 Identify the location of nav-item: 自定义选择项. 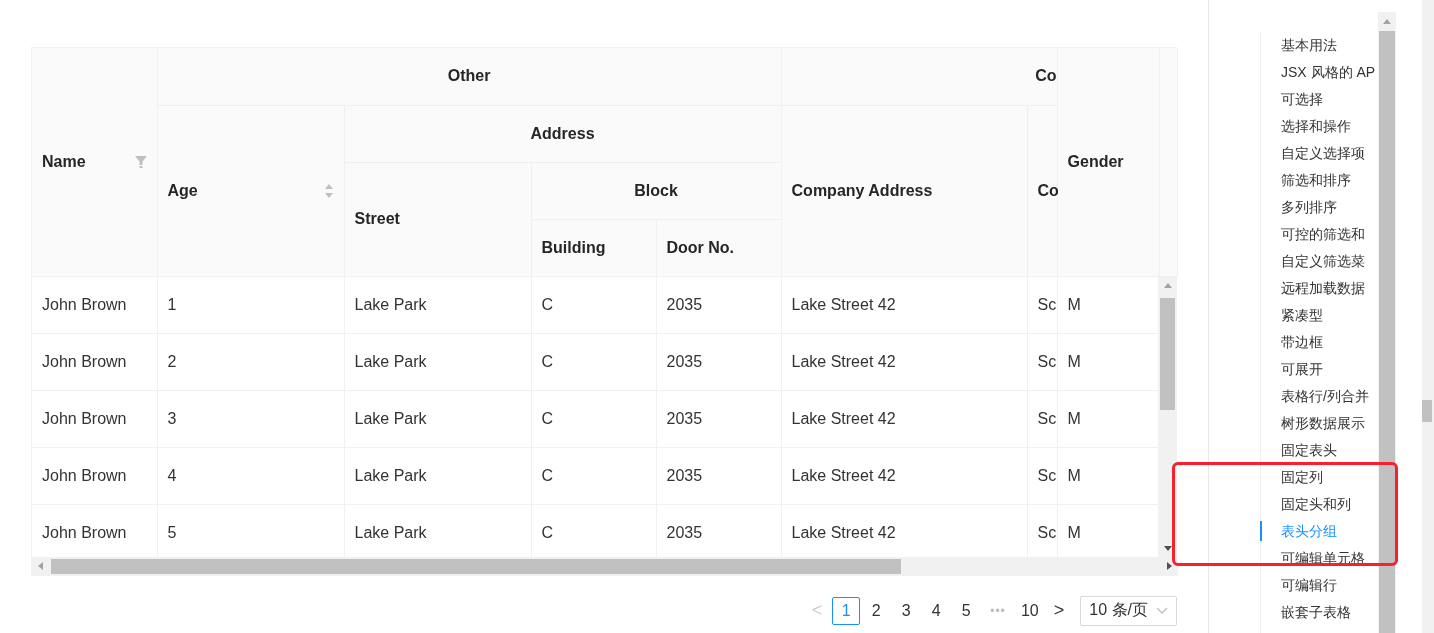
(1320, 153).